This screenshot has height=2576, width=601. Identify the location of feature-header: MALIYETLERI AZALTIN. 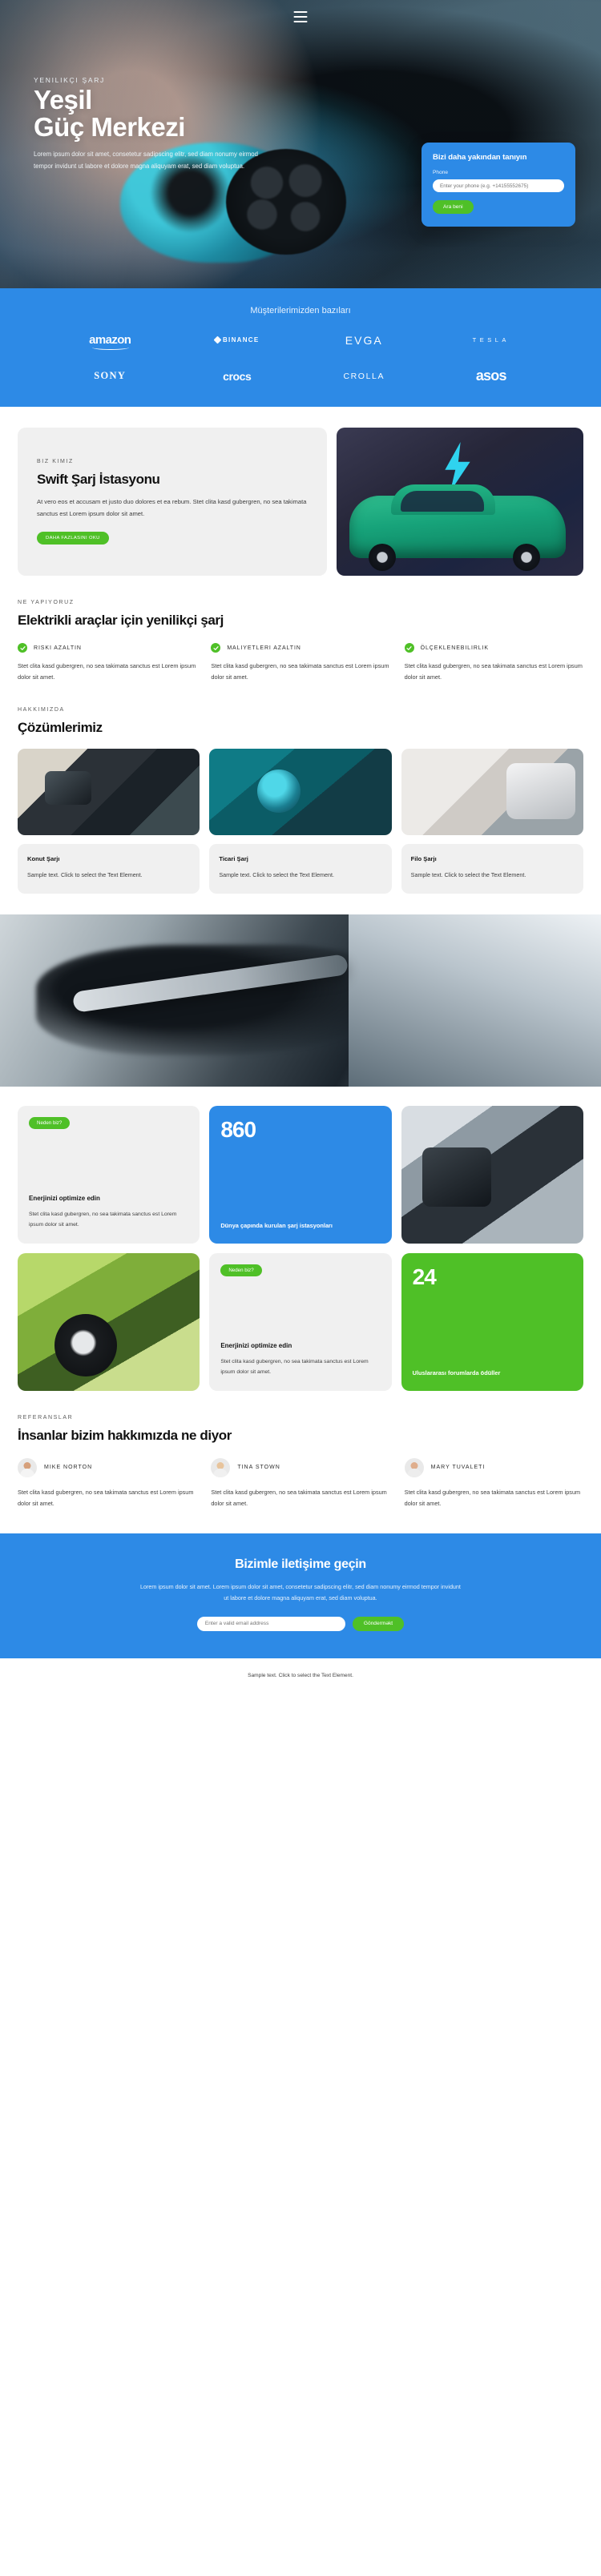
(300, 648).